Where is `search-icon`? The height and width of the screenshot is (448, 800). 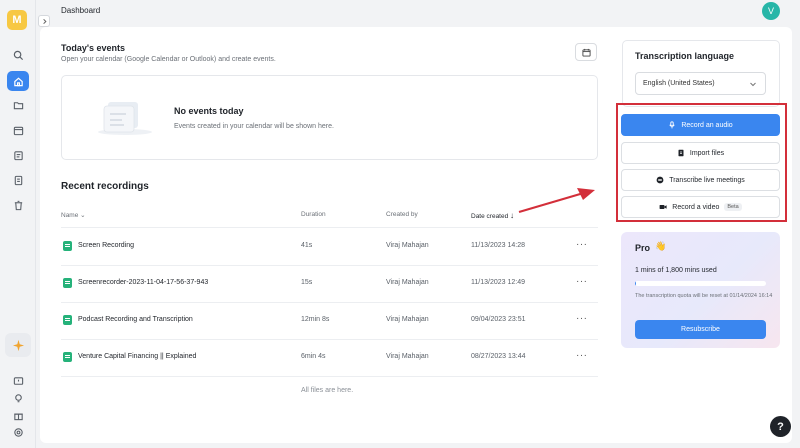 search-icon is located at coordinates (18, 55).